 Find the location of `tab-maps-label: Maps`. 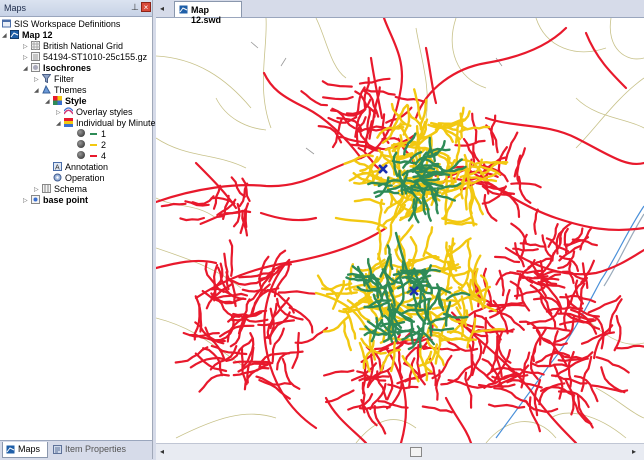

tab-maps-label: Maps is located at coordinates (29, 449).